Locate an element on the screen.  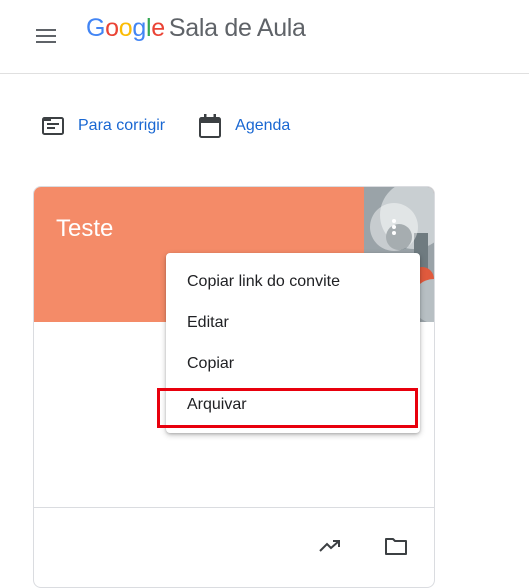
calendar-link: Agenda is located at coordinates (244, 126).